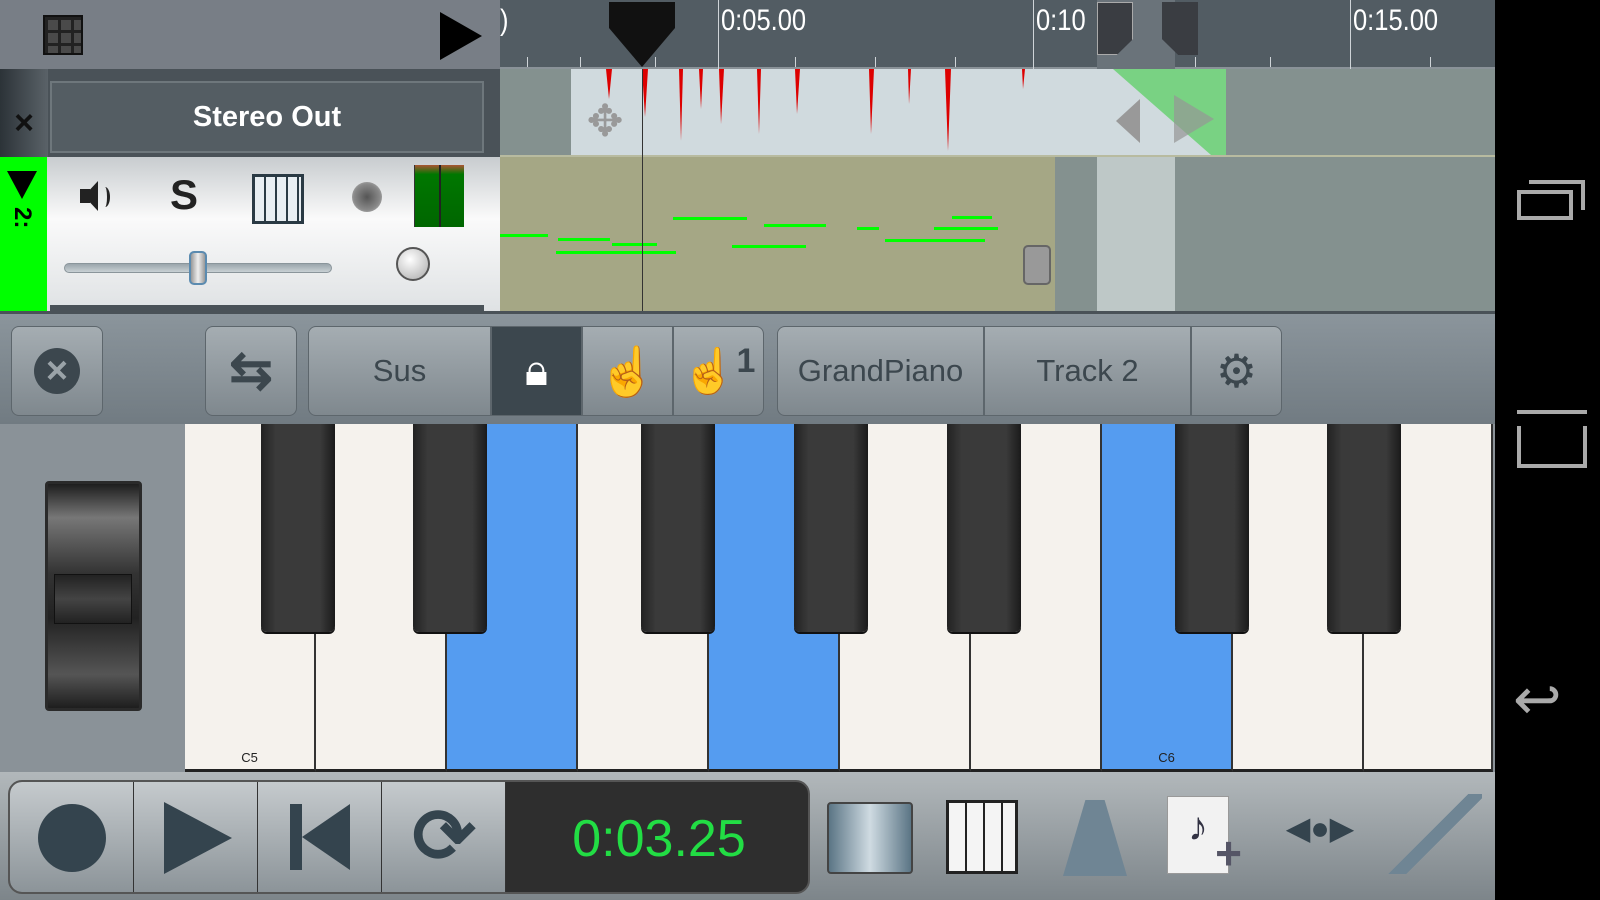 The height and width of the screenshot is (900, 1600). What do you see at coordinates (296, 837) in the screenshot?
I see `rewind-to-start-icon` at bounding box center [296, 837].